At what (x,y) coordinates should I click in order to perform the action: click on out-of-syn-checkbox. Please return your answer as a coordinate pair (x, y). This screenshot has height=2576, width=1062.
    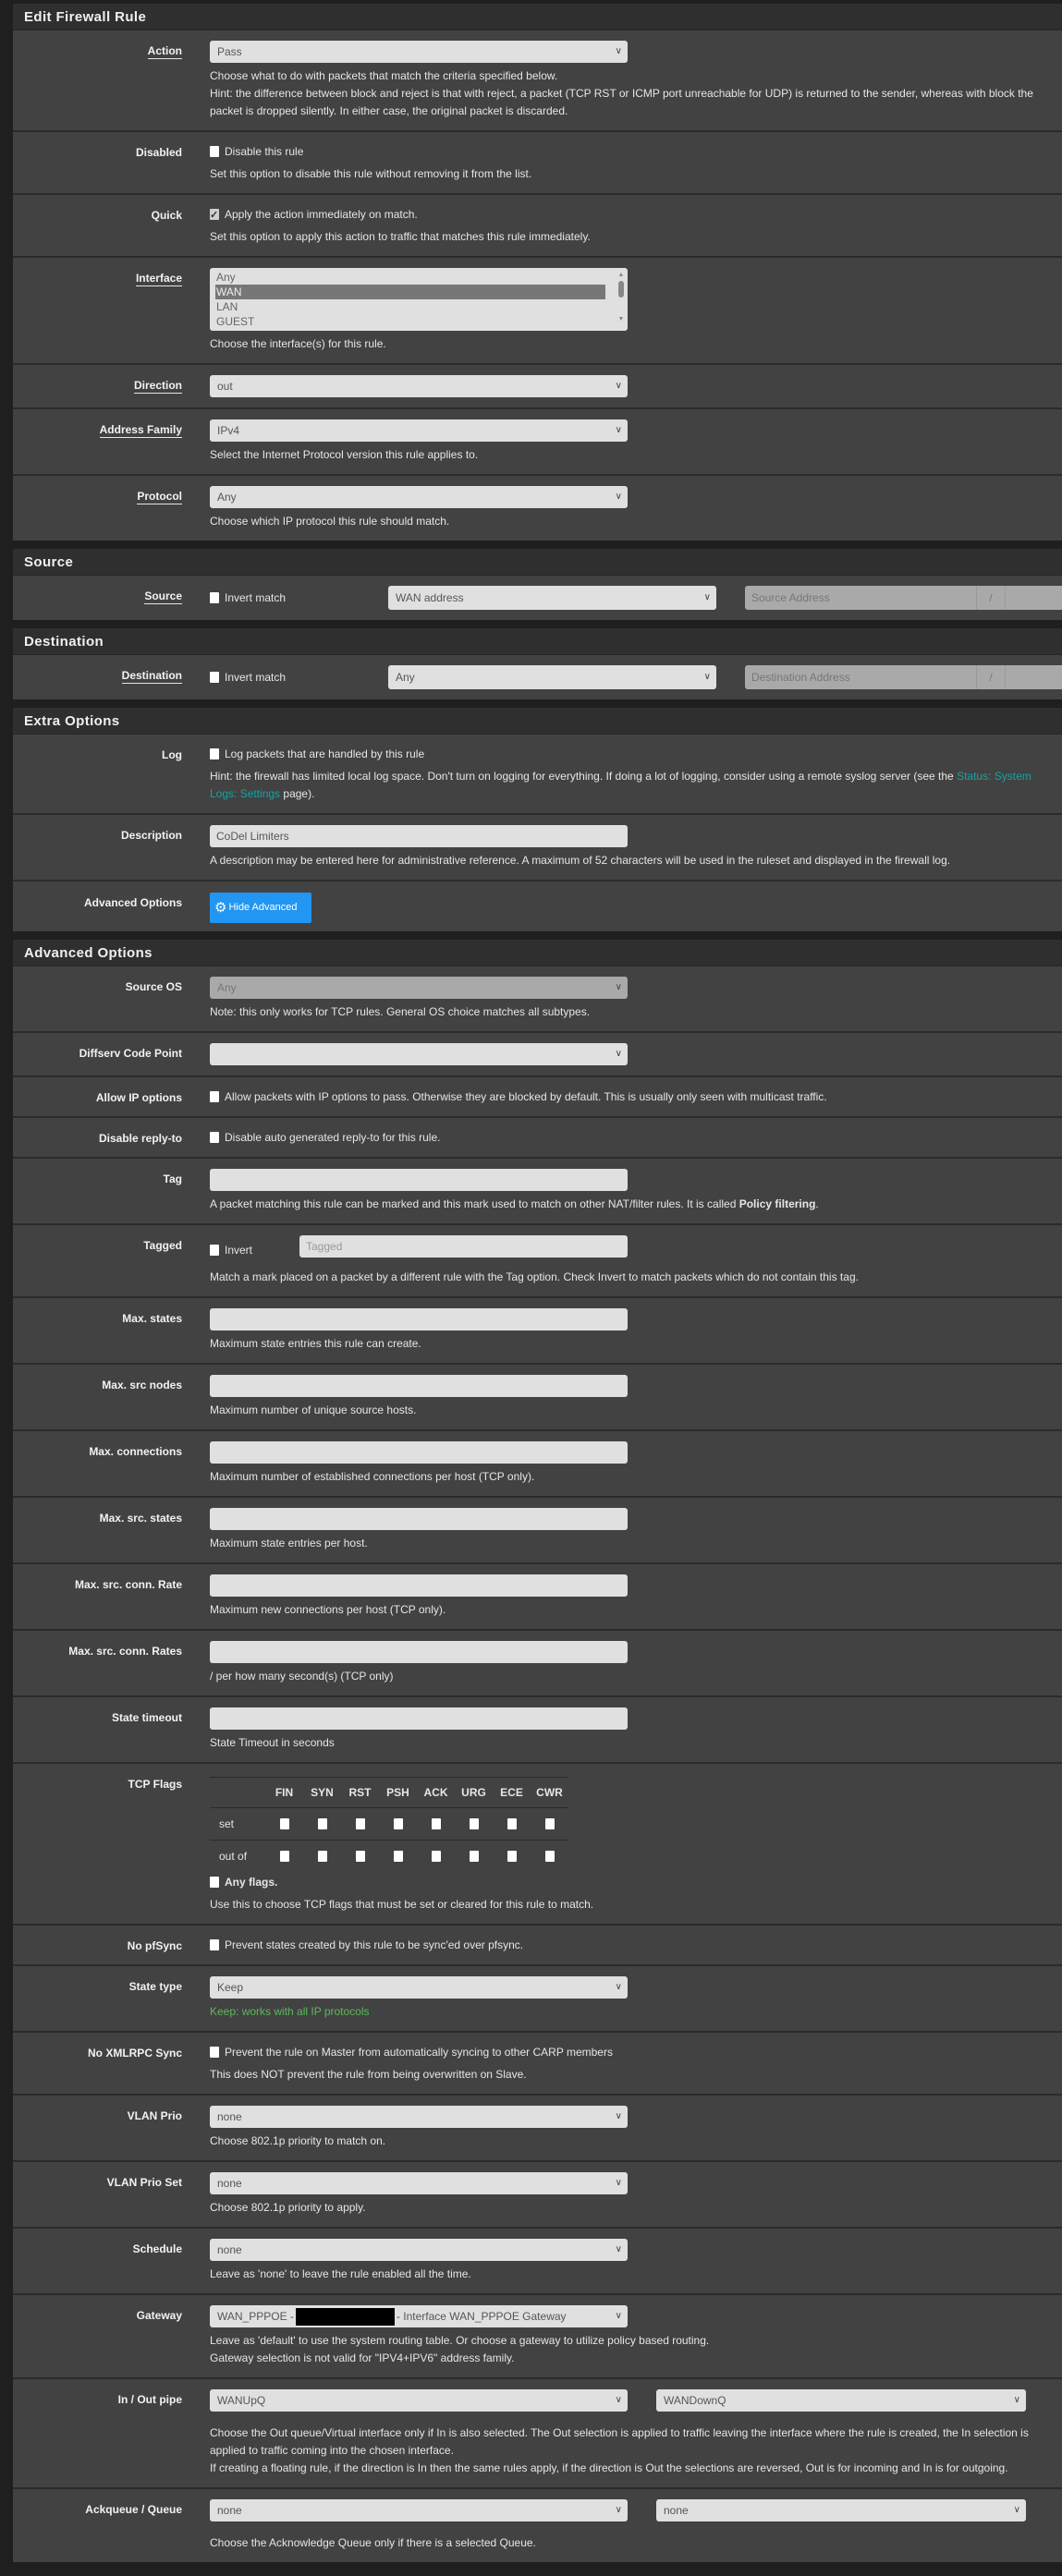
    Looking at the image, I should click on (322, 1857).